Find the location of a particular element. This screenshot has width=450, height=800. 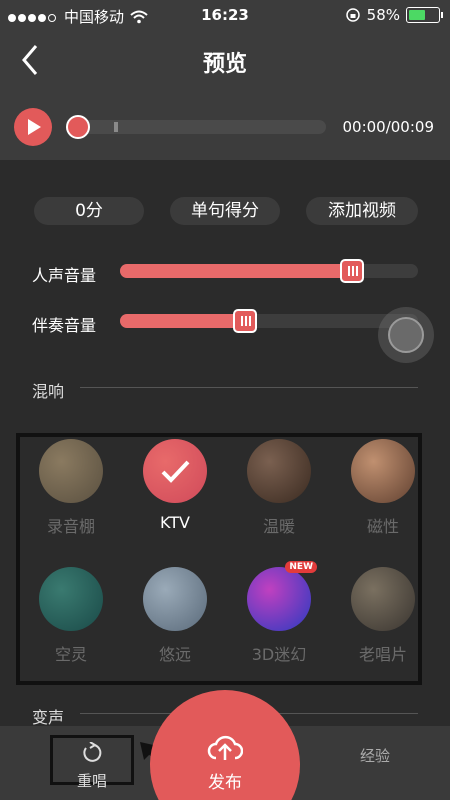

reverb-effect-label: 录音棚 is located at coordinates (70, 526).